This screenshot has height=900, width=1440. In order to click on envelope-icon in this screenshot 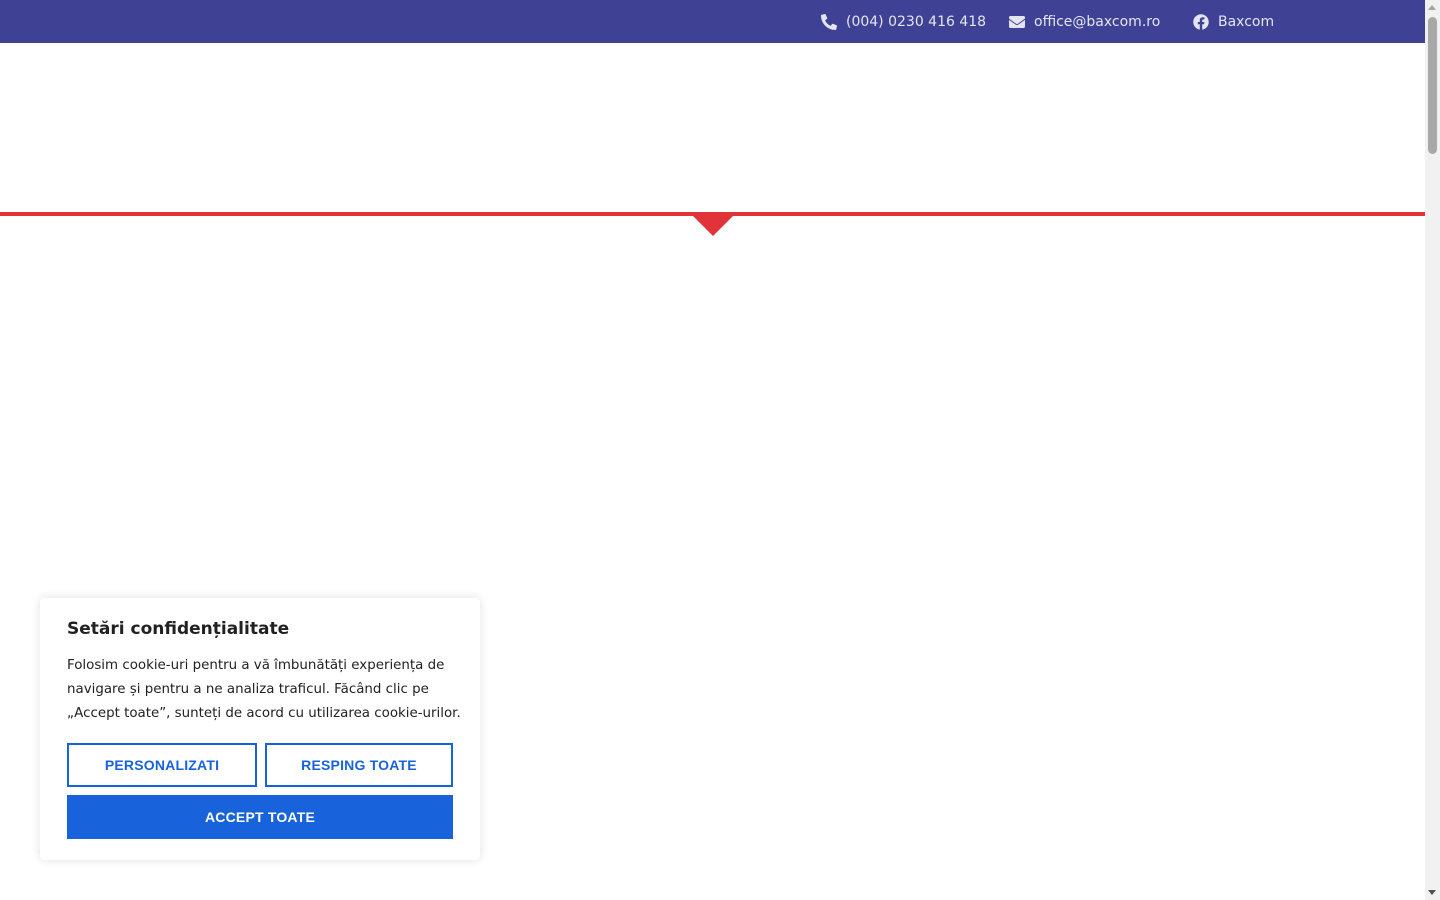, I will do `click(1017, 22)`.